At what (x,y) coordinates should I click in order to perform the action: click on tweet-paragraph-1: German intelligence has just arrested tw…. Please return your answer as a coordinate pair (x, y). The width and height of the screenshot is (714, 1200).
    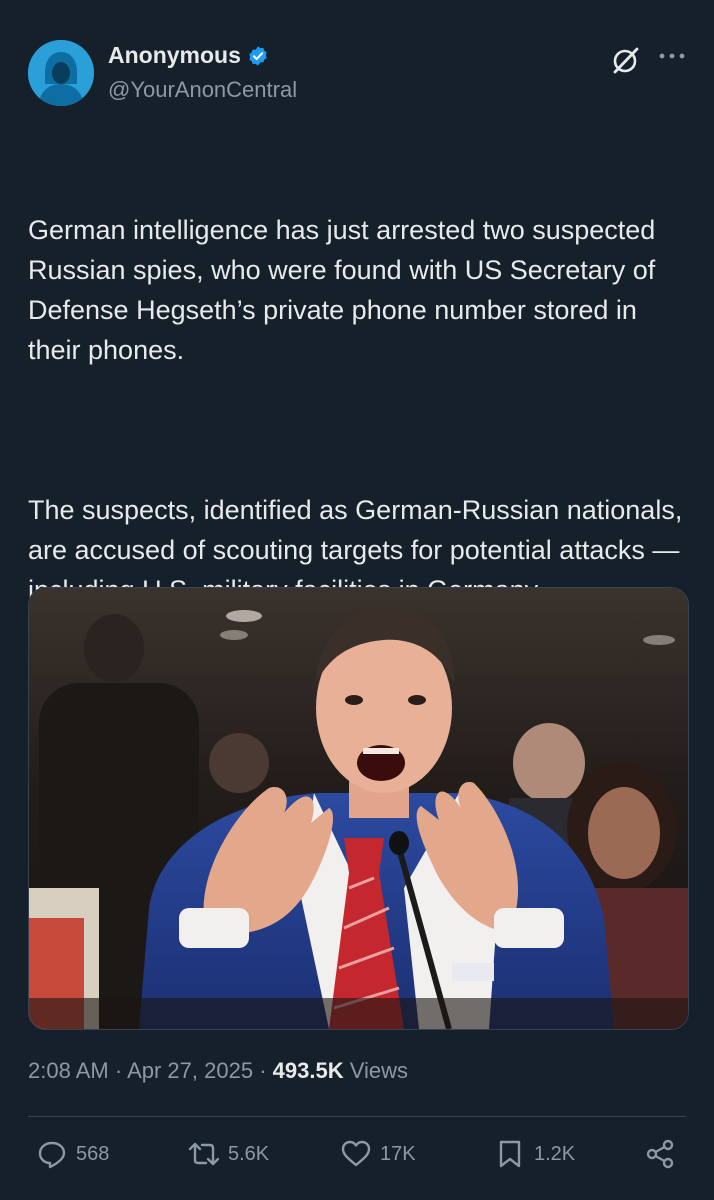
    Looking at the image, I should click on (345, 290).